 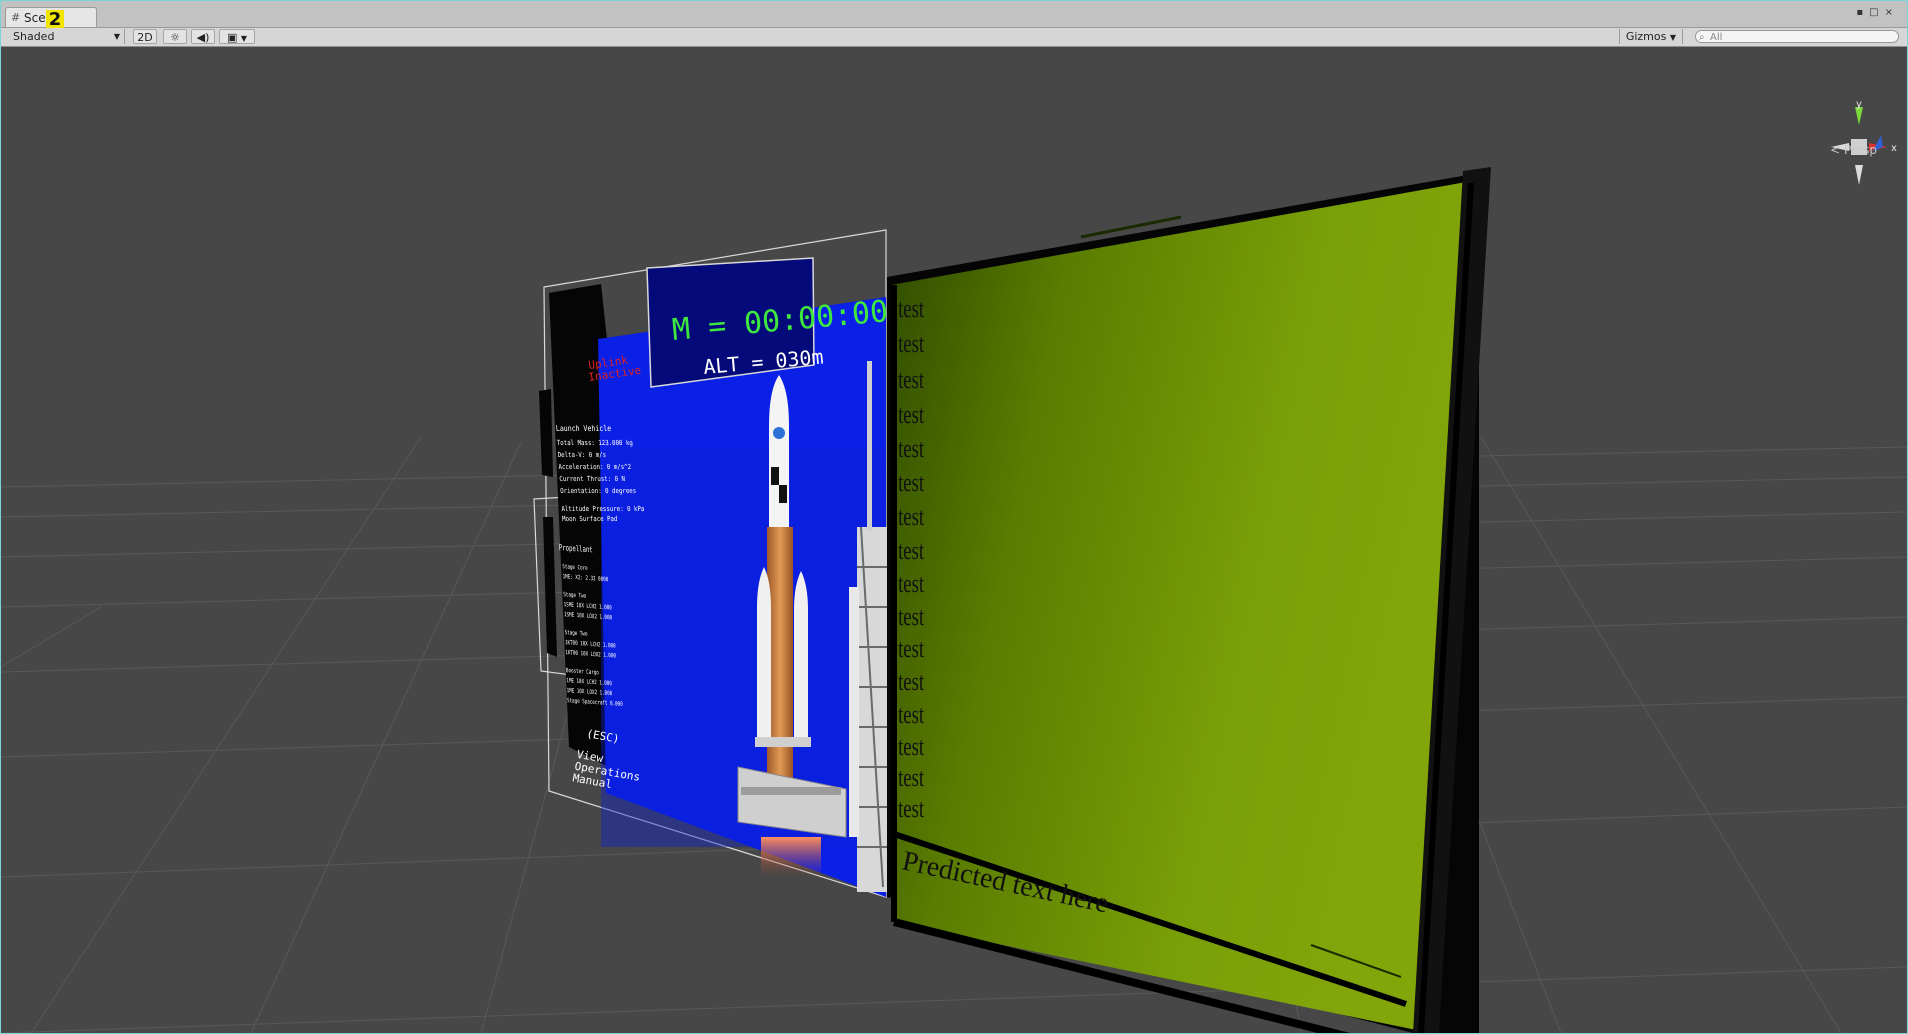 I want to click on tab-bar: # Sce 2 ▪□×, so click(x=954, y=15).